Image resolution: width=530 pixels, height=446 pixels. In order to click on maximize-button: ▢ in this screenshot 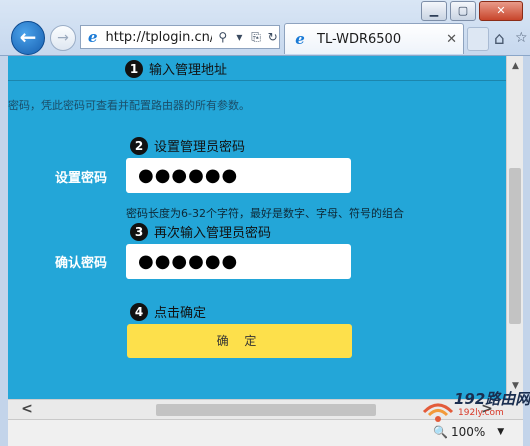, I will do `click(463, 11)`.